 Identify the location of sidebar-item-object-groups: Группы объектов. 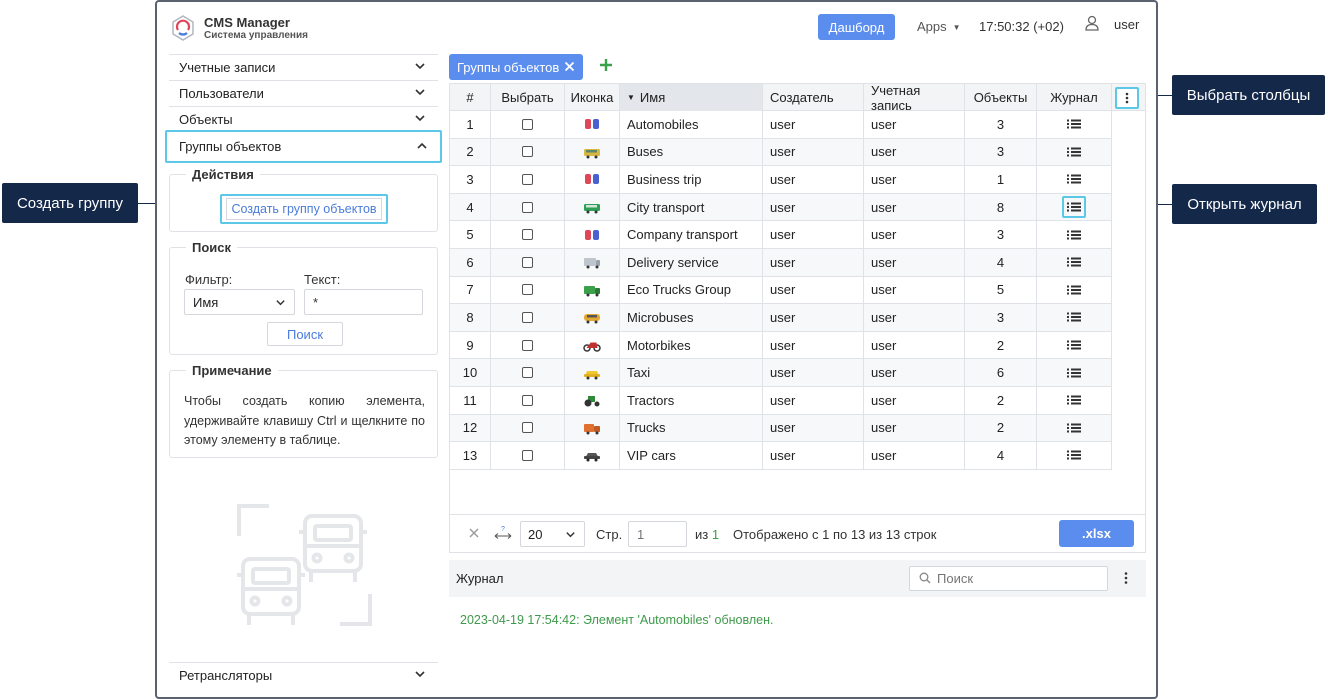
(303, 146).